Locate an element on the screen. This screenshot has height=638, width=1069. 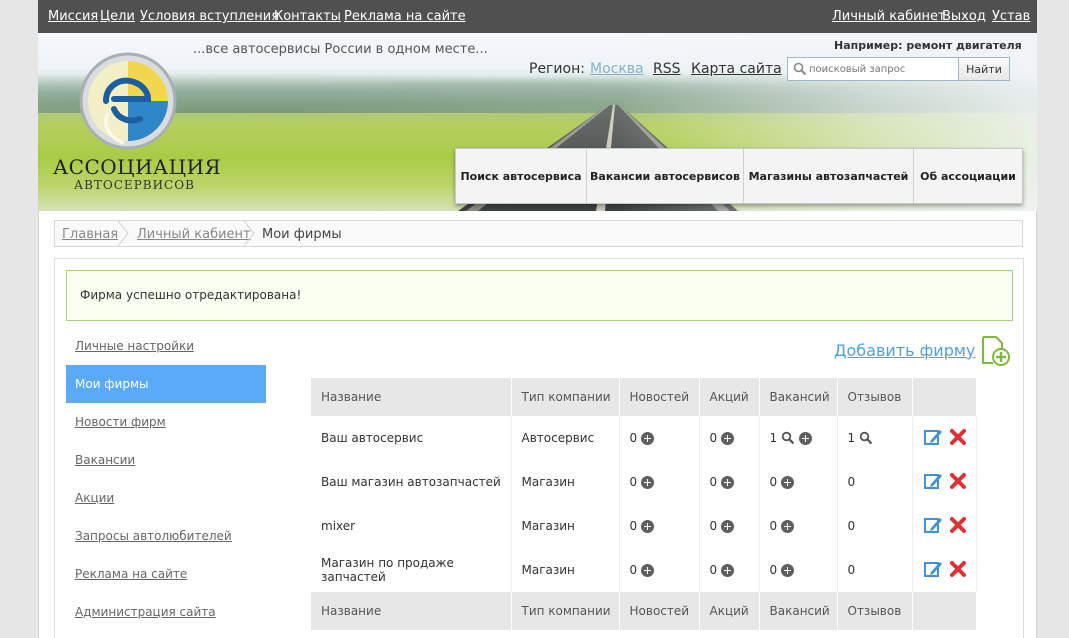
view-vacancies-icon is located at coordinates (788, 438).